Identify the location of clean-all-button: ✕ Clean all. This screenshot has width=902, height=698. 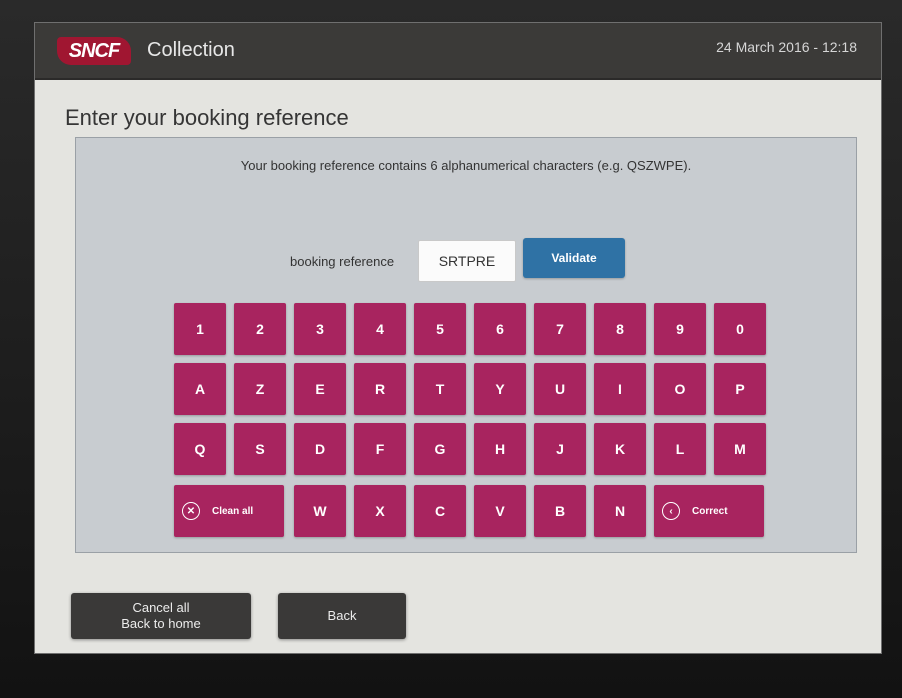
(229, 511).